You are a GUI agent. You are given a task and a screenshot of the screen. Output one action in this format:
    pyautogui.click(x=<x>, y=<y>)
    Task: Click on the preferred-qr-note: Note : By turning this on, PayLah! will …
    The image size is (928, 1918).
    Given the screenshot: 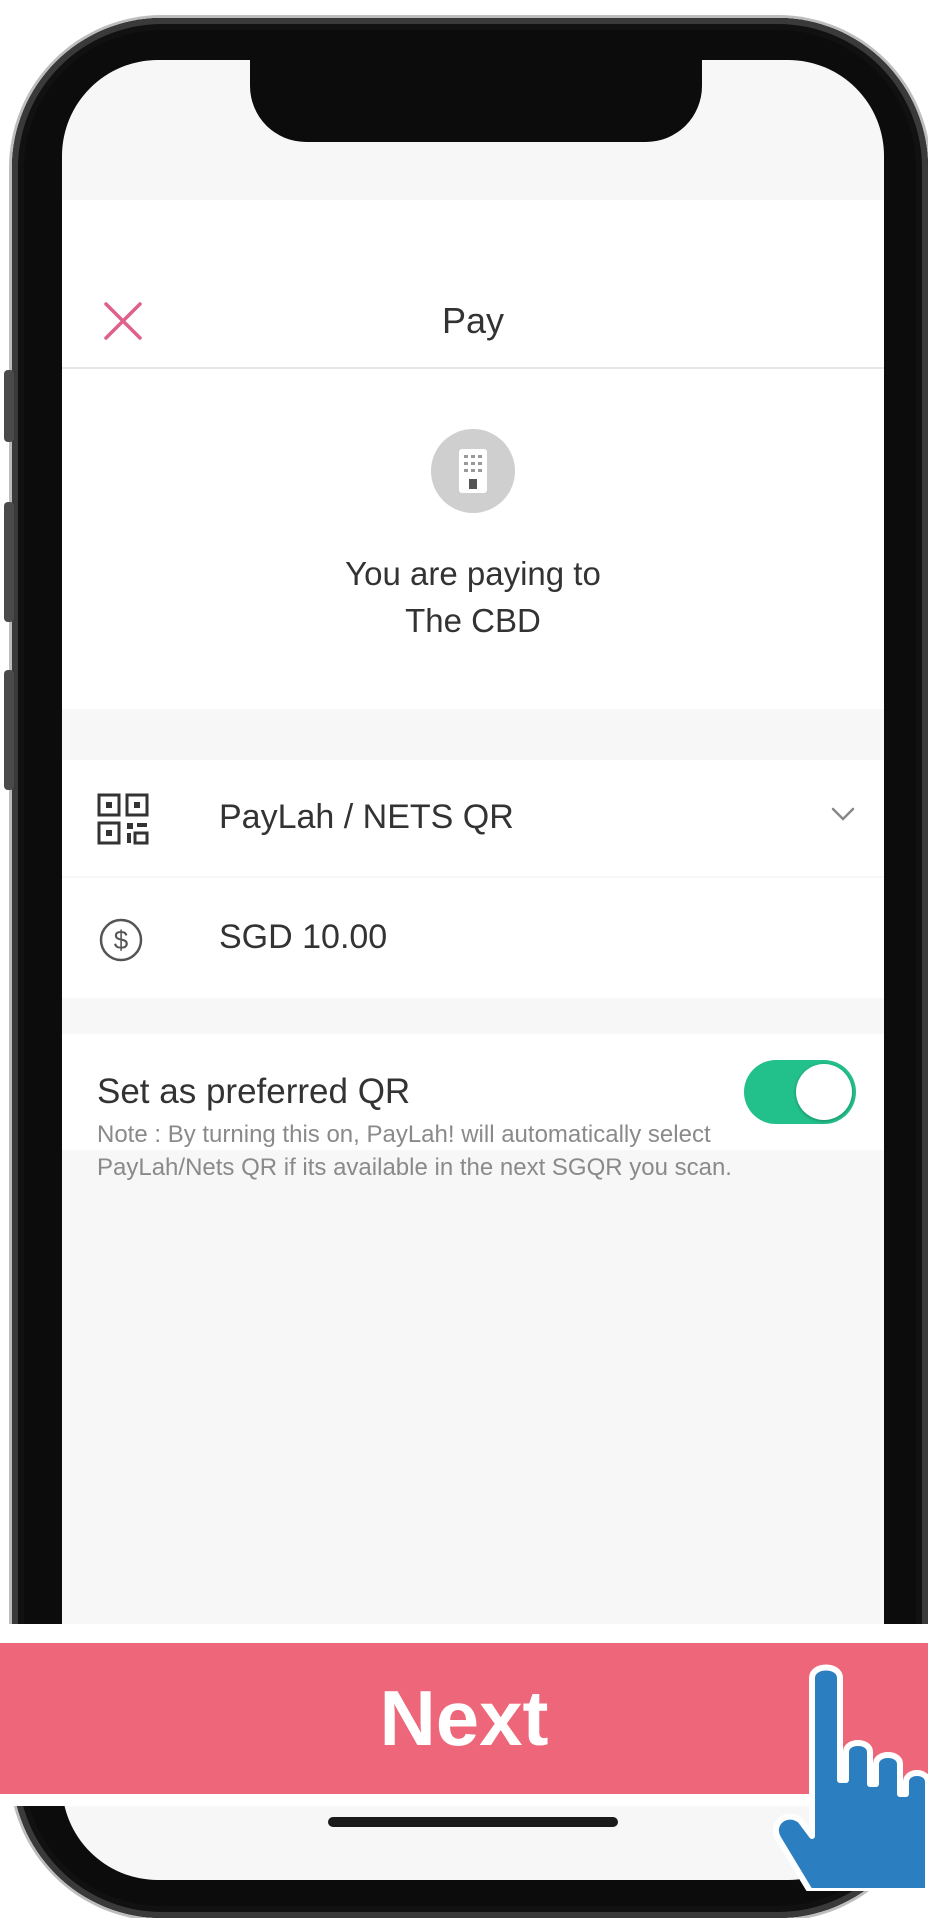 What is the action you would take?
    pyautogui.click(x=414, y=1151)
    